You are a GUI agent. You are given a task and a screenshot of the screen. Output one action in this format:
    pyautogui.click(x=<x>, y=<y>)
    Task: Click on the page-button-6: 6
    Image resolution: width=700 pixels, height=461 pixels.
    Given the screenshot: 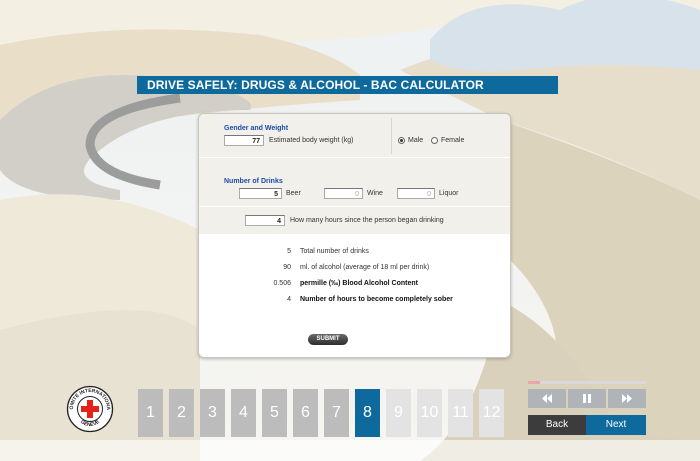 What is the action you would take?
    pyautogui.click(x=305, y=413)
    